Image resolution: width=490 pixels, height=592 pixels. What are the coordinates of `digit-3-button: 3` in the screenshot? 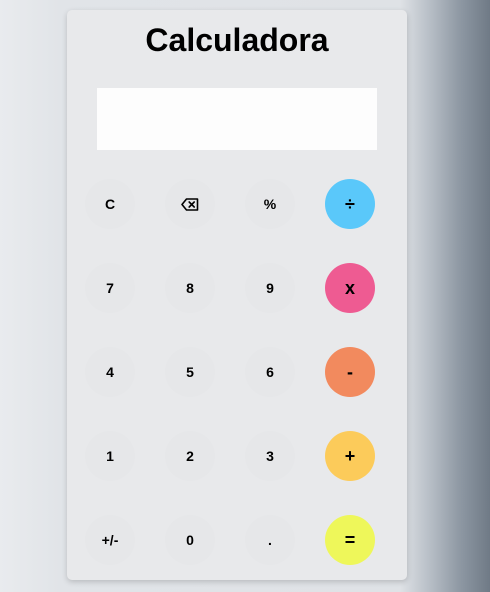 It's located at (270, 456).